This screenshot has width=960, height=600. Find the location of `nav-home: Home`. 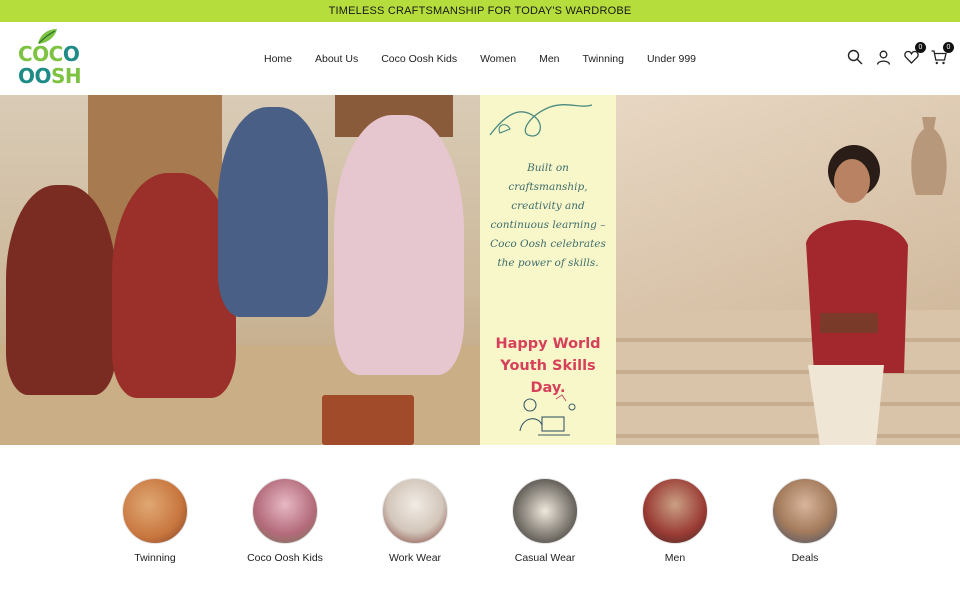

nav-home: Home is located at coordinates (278, 59).